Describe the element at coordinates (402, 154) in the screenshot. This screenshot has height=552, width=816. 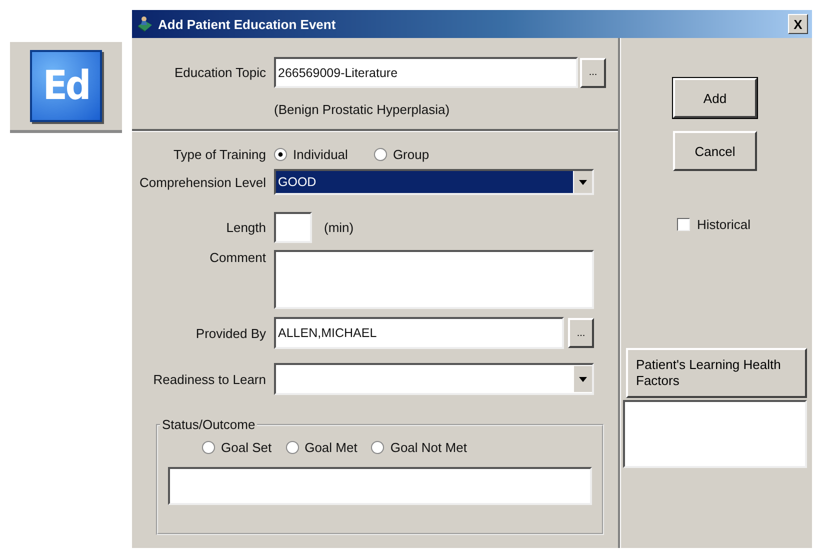
I see `radio-option: Group` at that location.